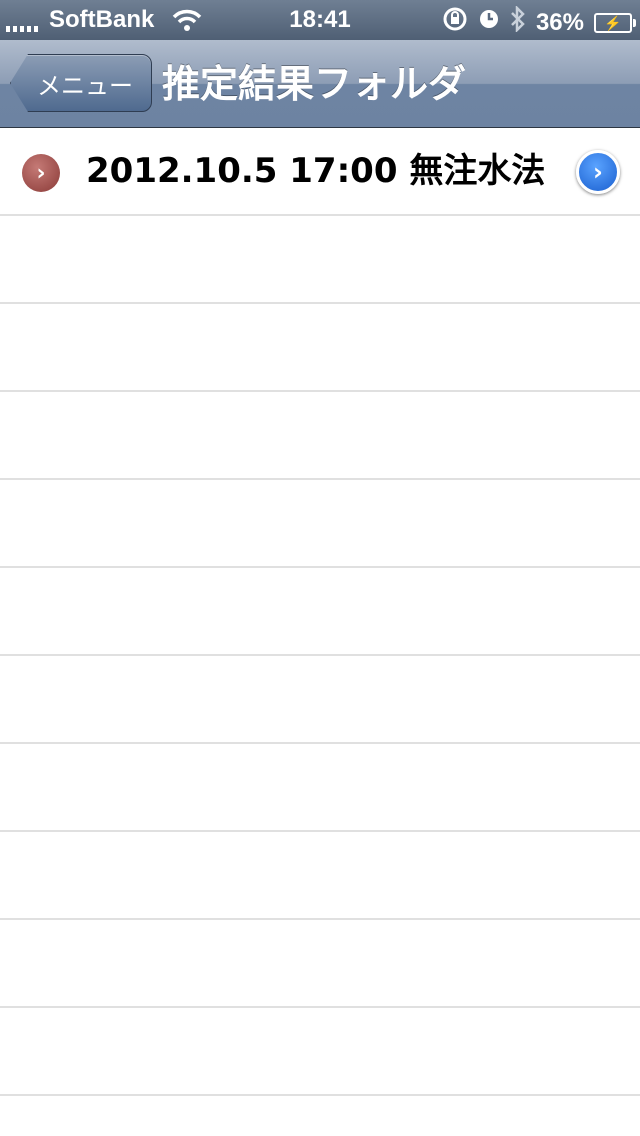 The height and width of the screenshot is (1136, 640). What do you see at coordinates (41, 173) in the screenshot?
I see `arrow-right-icon: ›` at bounding box center [41, 173].